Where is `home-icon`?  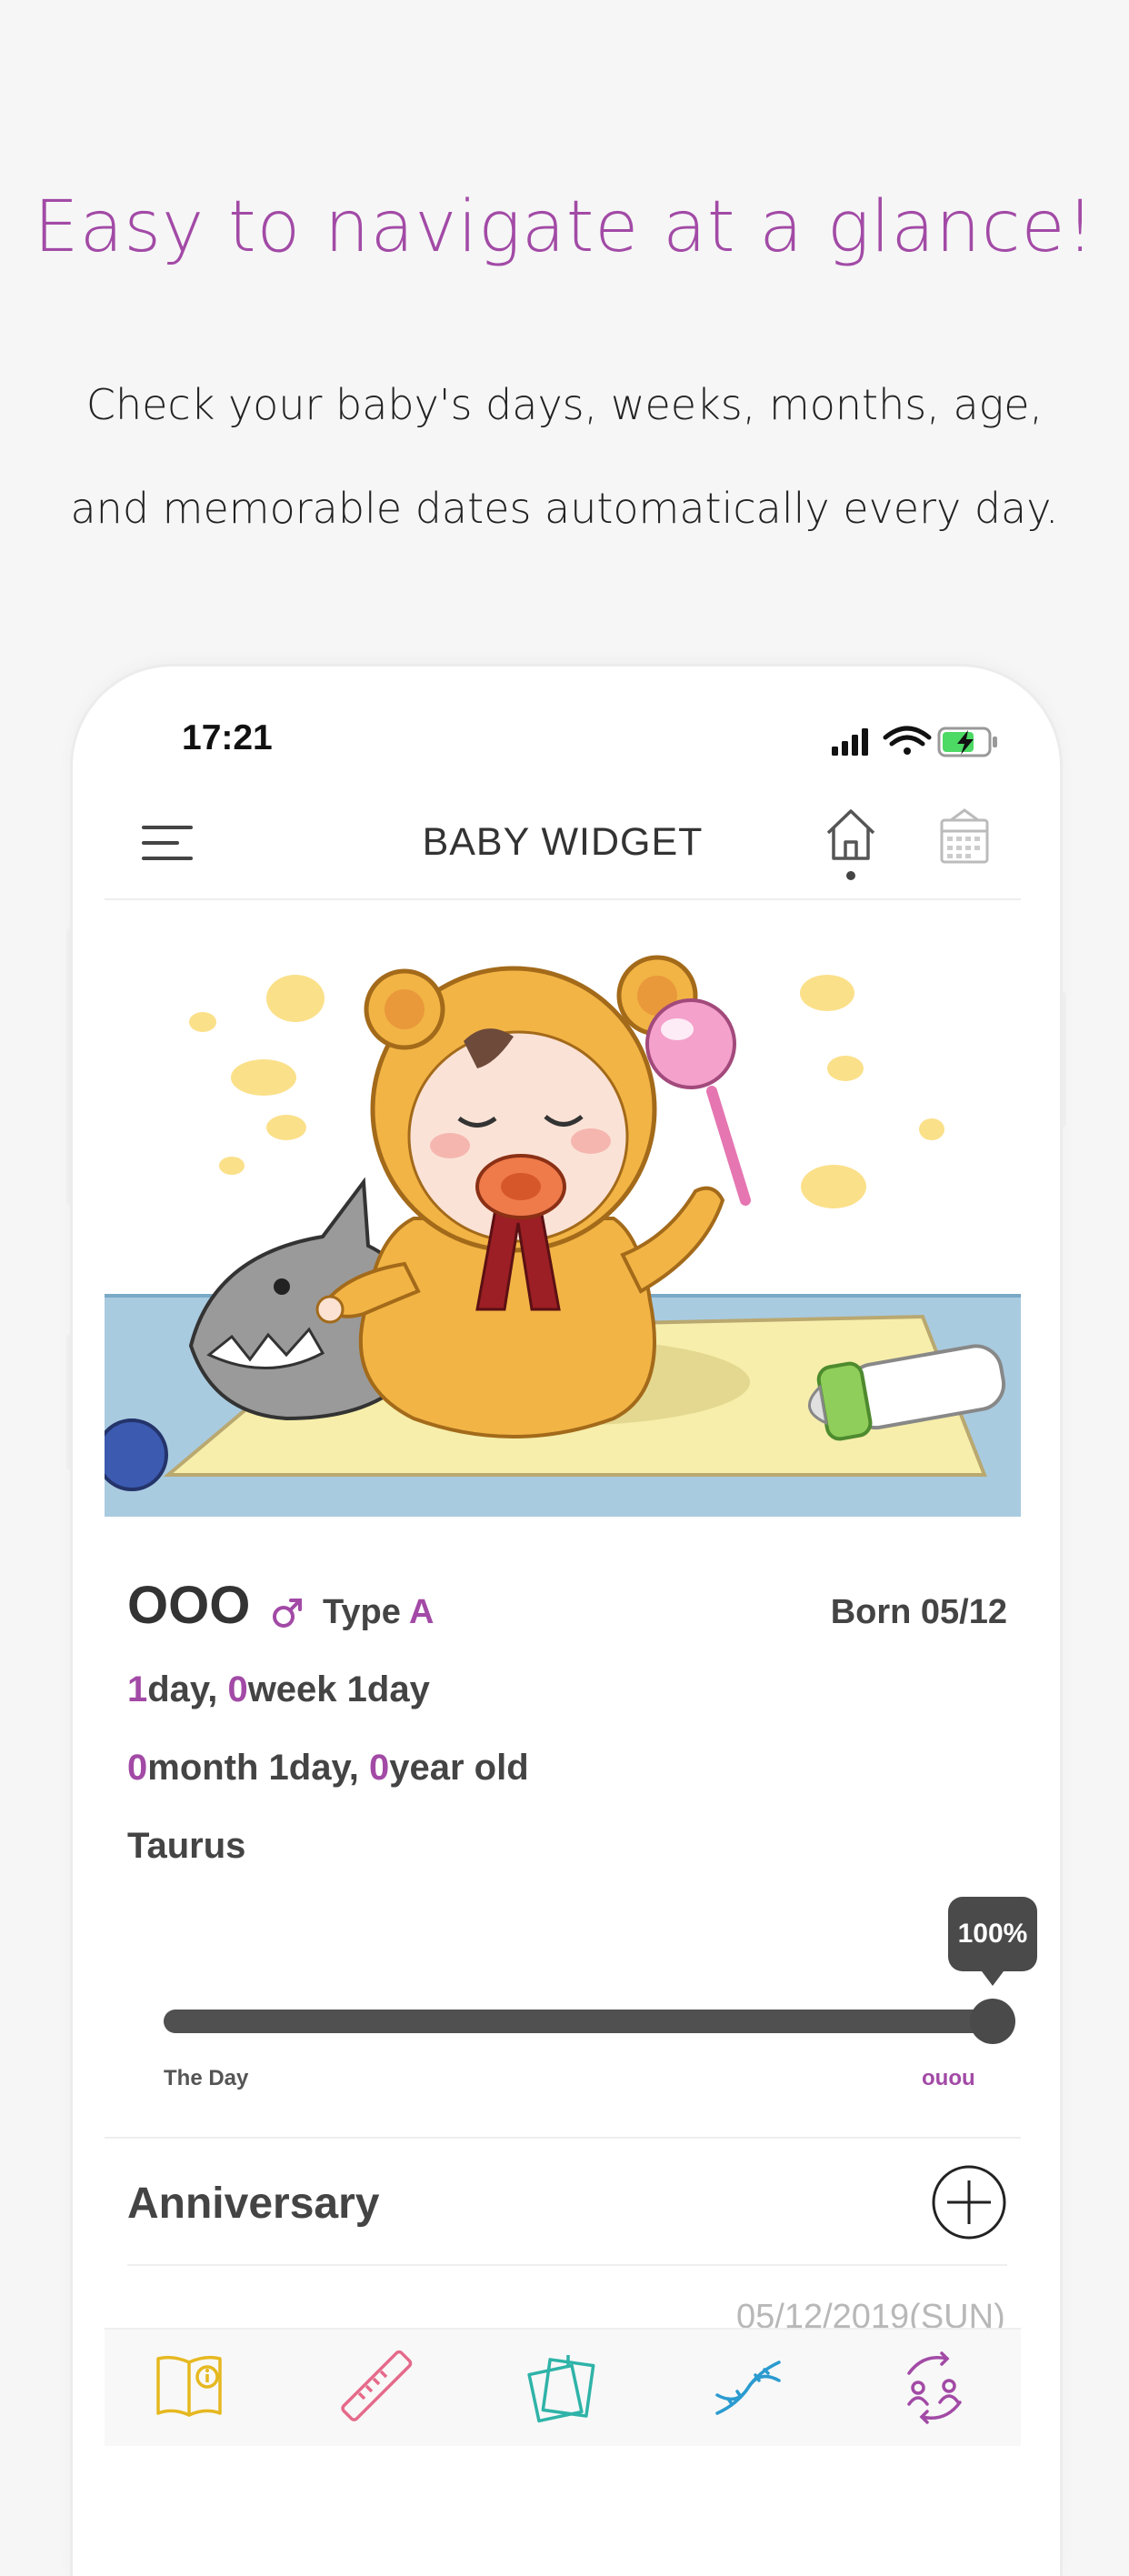
home-icon is located at coordinates (851, 844).